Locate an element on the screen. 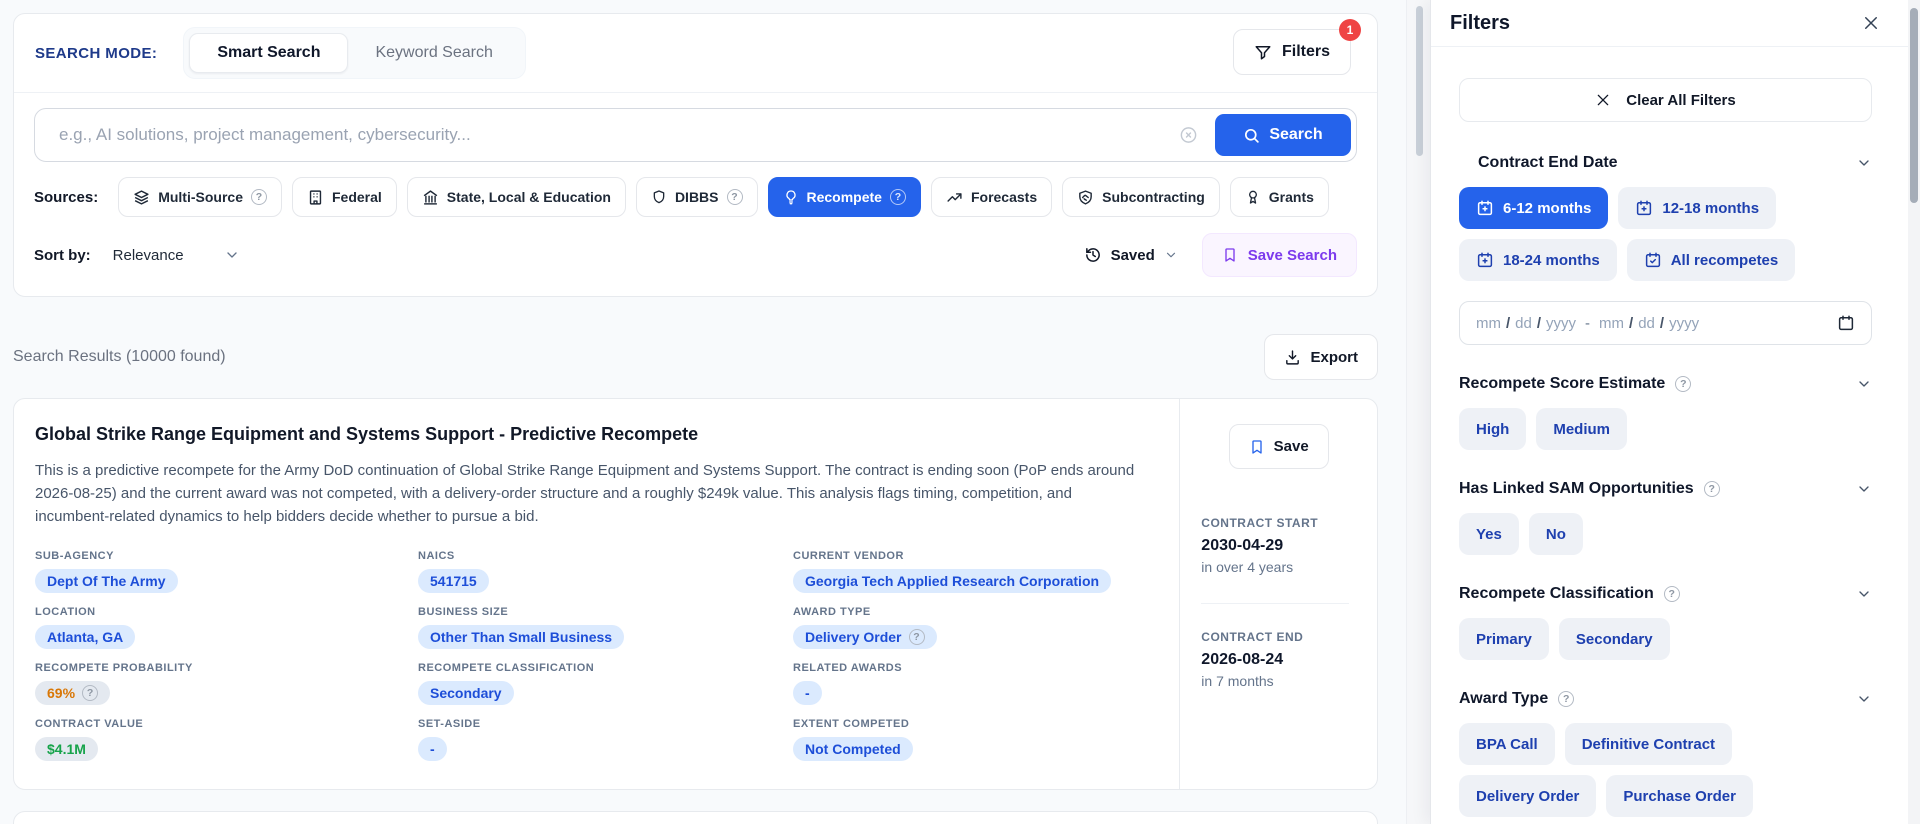 This screenshot has height=824, width=1920. option-secondary: Secondary is located at coordinates (1614, 639).